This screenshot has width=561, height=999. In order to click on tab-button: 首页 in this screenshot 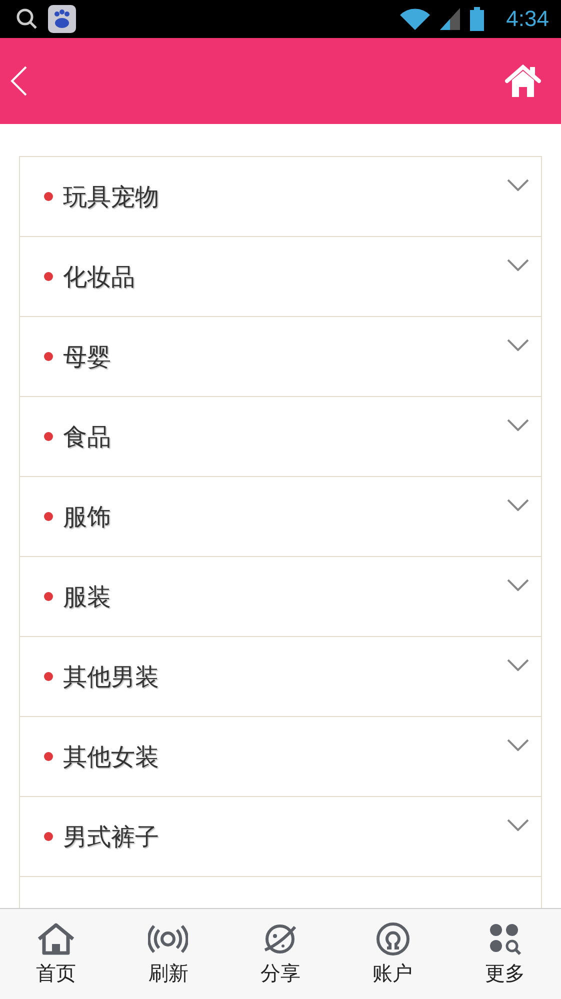, I will do `click(56, 954)`.